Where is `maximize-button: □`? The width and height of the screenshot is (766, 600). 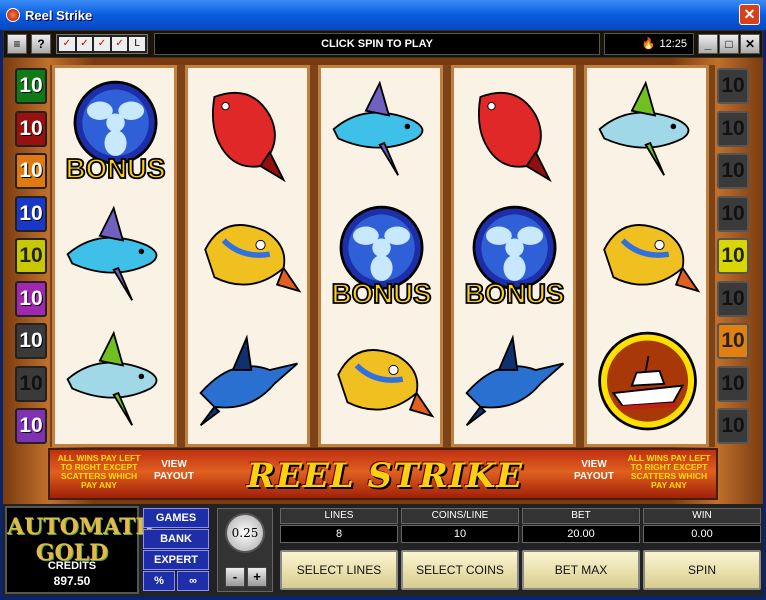 maximize-button: □ is located at coordinates (729, 44).